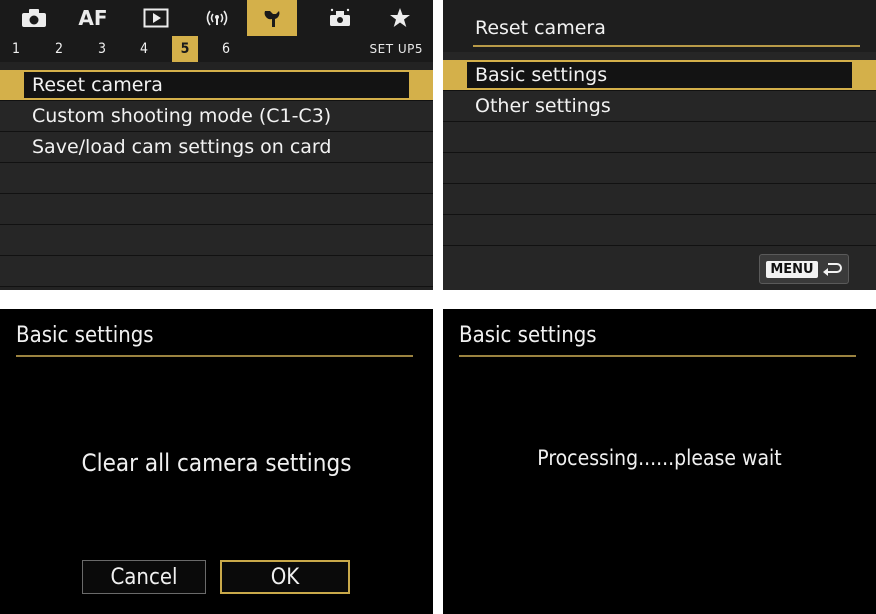 Image resolution: width=876 pixels, height=614 pixels. I want to click on reset-camera-header: Reset camera, so click(659, 26).